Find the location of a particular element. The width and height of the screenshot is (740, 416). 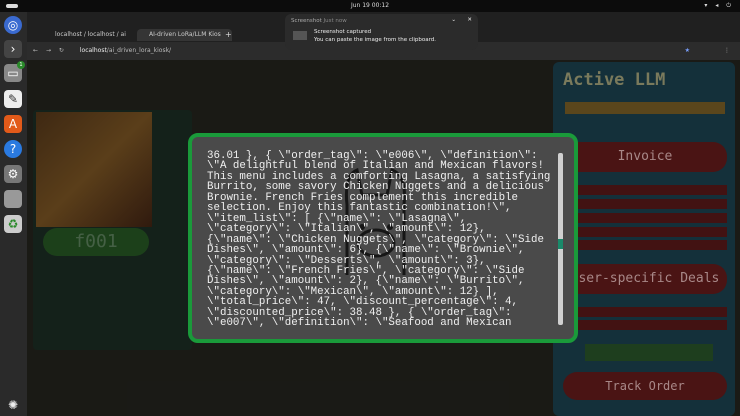

menu-icon: ⋮ is located at coordinates (727, 51).